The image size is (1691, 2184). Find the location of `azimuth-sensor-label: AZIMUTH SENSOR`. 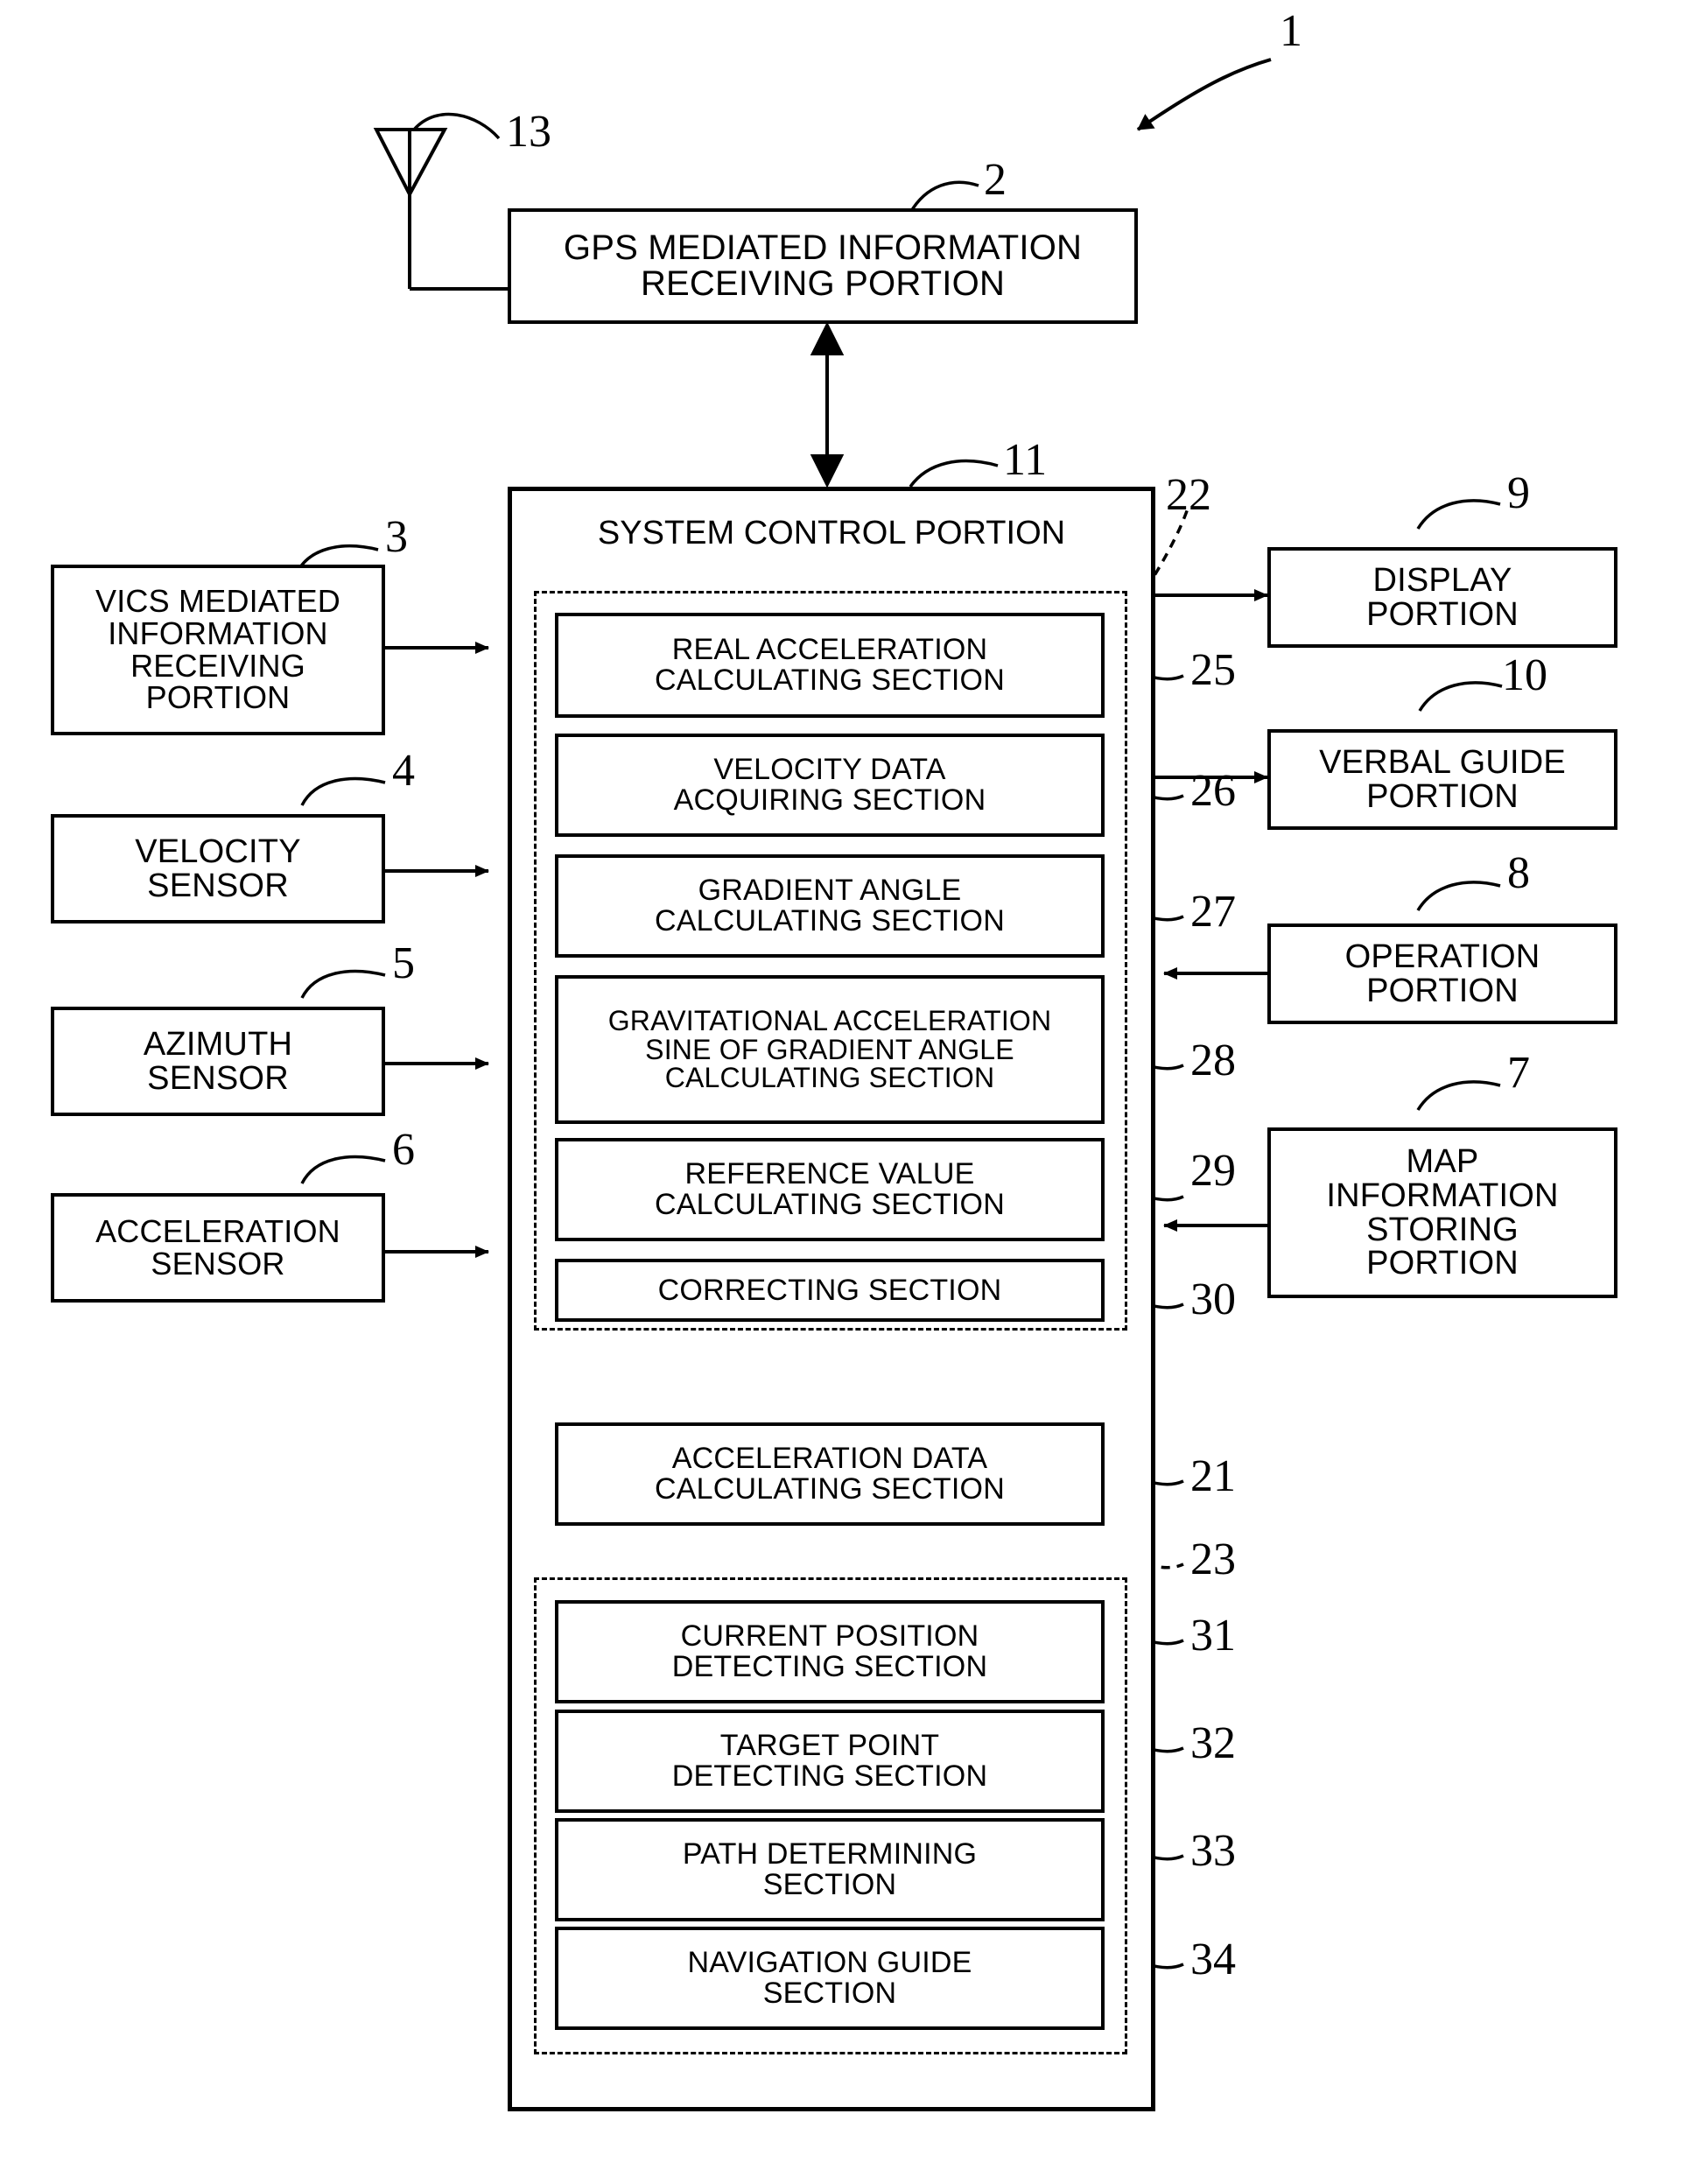

azimuth-sensor-label: AZIMUTH SENSOR is located at coordinates (218, 1061).